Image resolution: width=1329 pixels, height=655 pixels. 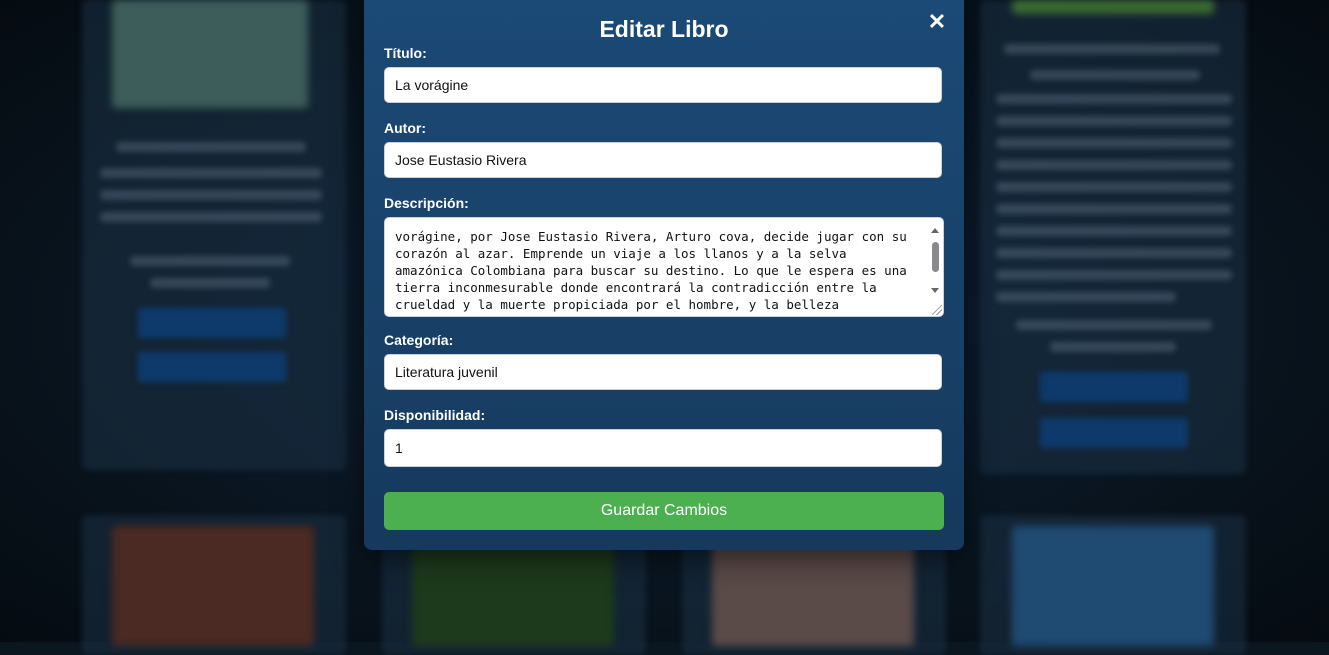 What do you see at coordinates (935, 230) in the screenshot?
I see `scroll-up-icon` at bounding box center [935, 230].